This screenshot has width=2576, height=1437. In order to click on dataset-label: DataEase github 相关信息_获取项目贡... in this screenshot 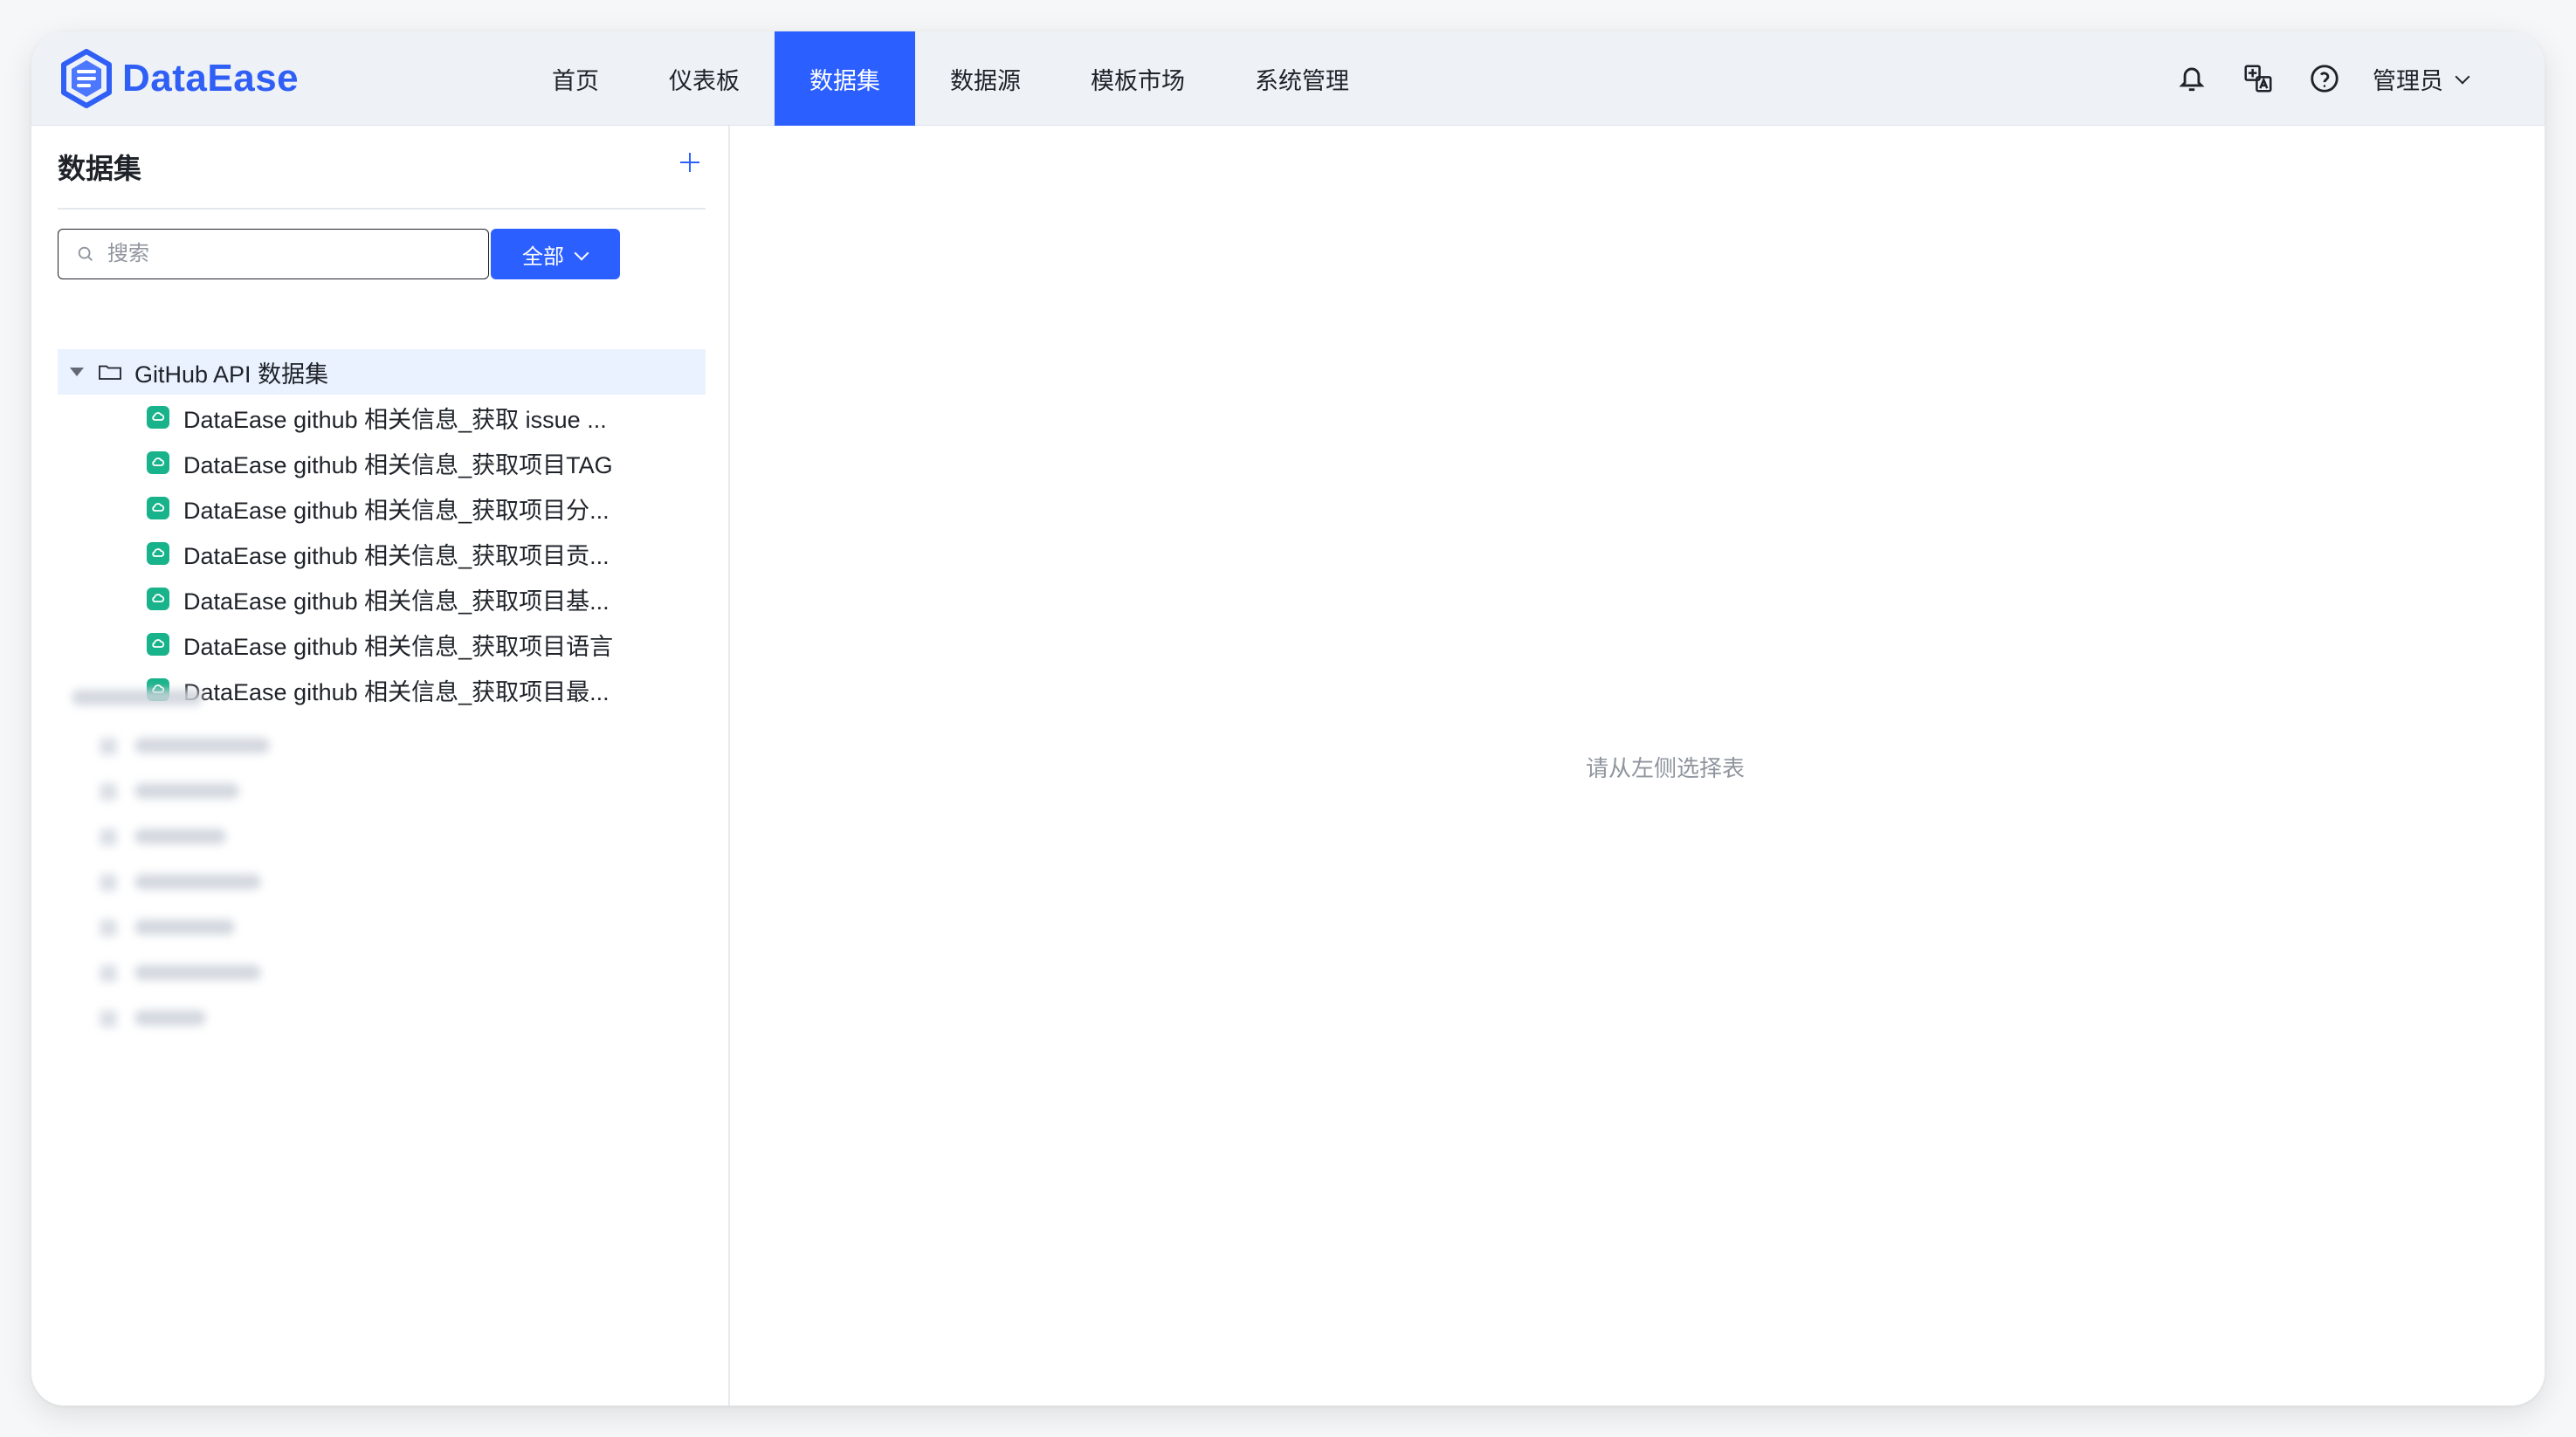, I will do `click(396, 556)`.